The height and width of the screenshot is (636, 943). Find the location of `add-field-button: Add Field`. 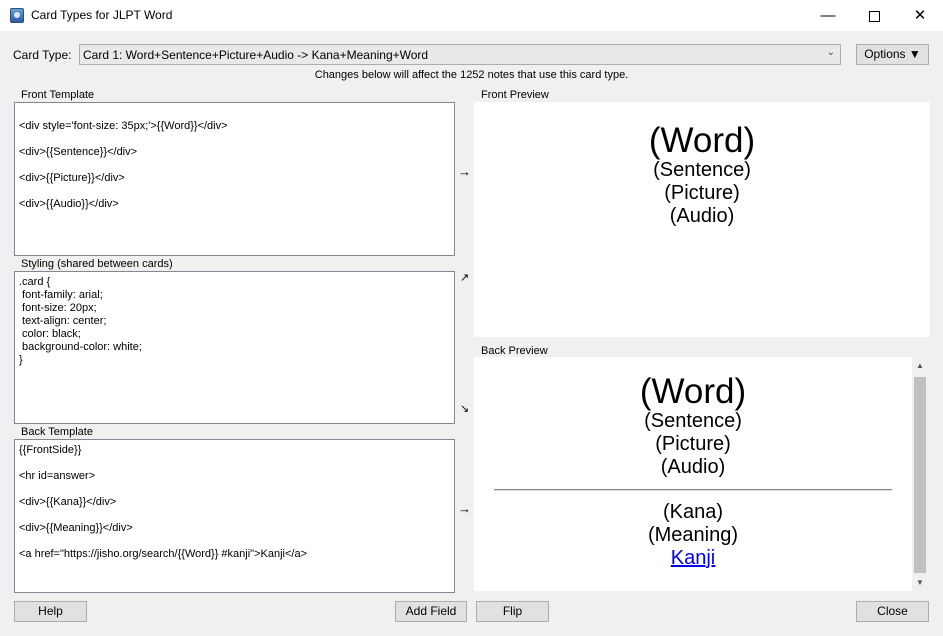

add-field-button: Add Field is located at coordinates (431, 611).